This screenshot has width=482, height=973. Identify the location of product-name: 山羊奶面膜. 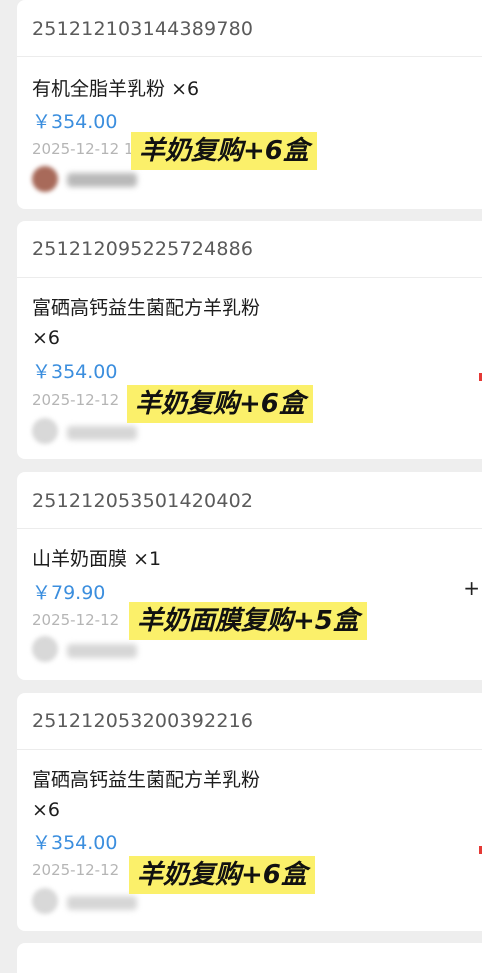
(80, 559).